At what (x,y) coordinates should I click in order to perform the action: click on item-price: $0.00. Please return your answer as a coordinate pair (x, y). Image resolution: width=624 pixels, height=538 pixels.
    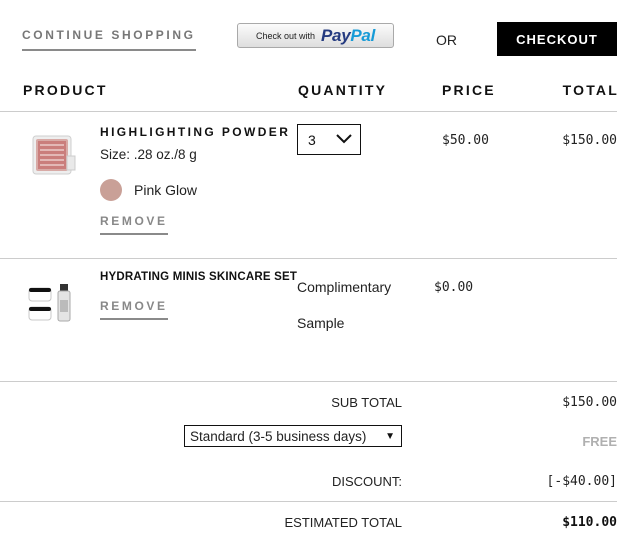
    Looking at the image, I should click on (454, 287).